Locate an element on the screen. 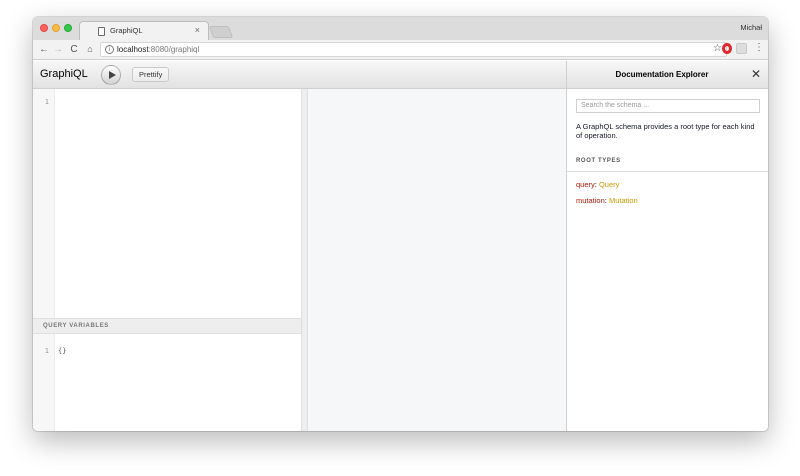 The width and height of the screenshot is (800, 476). tab-graphiql: GraphiQL × is located at coordinates (144, 30).